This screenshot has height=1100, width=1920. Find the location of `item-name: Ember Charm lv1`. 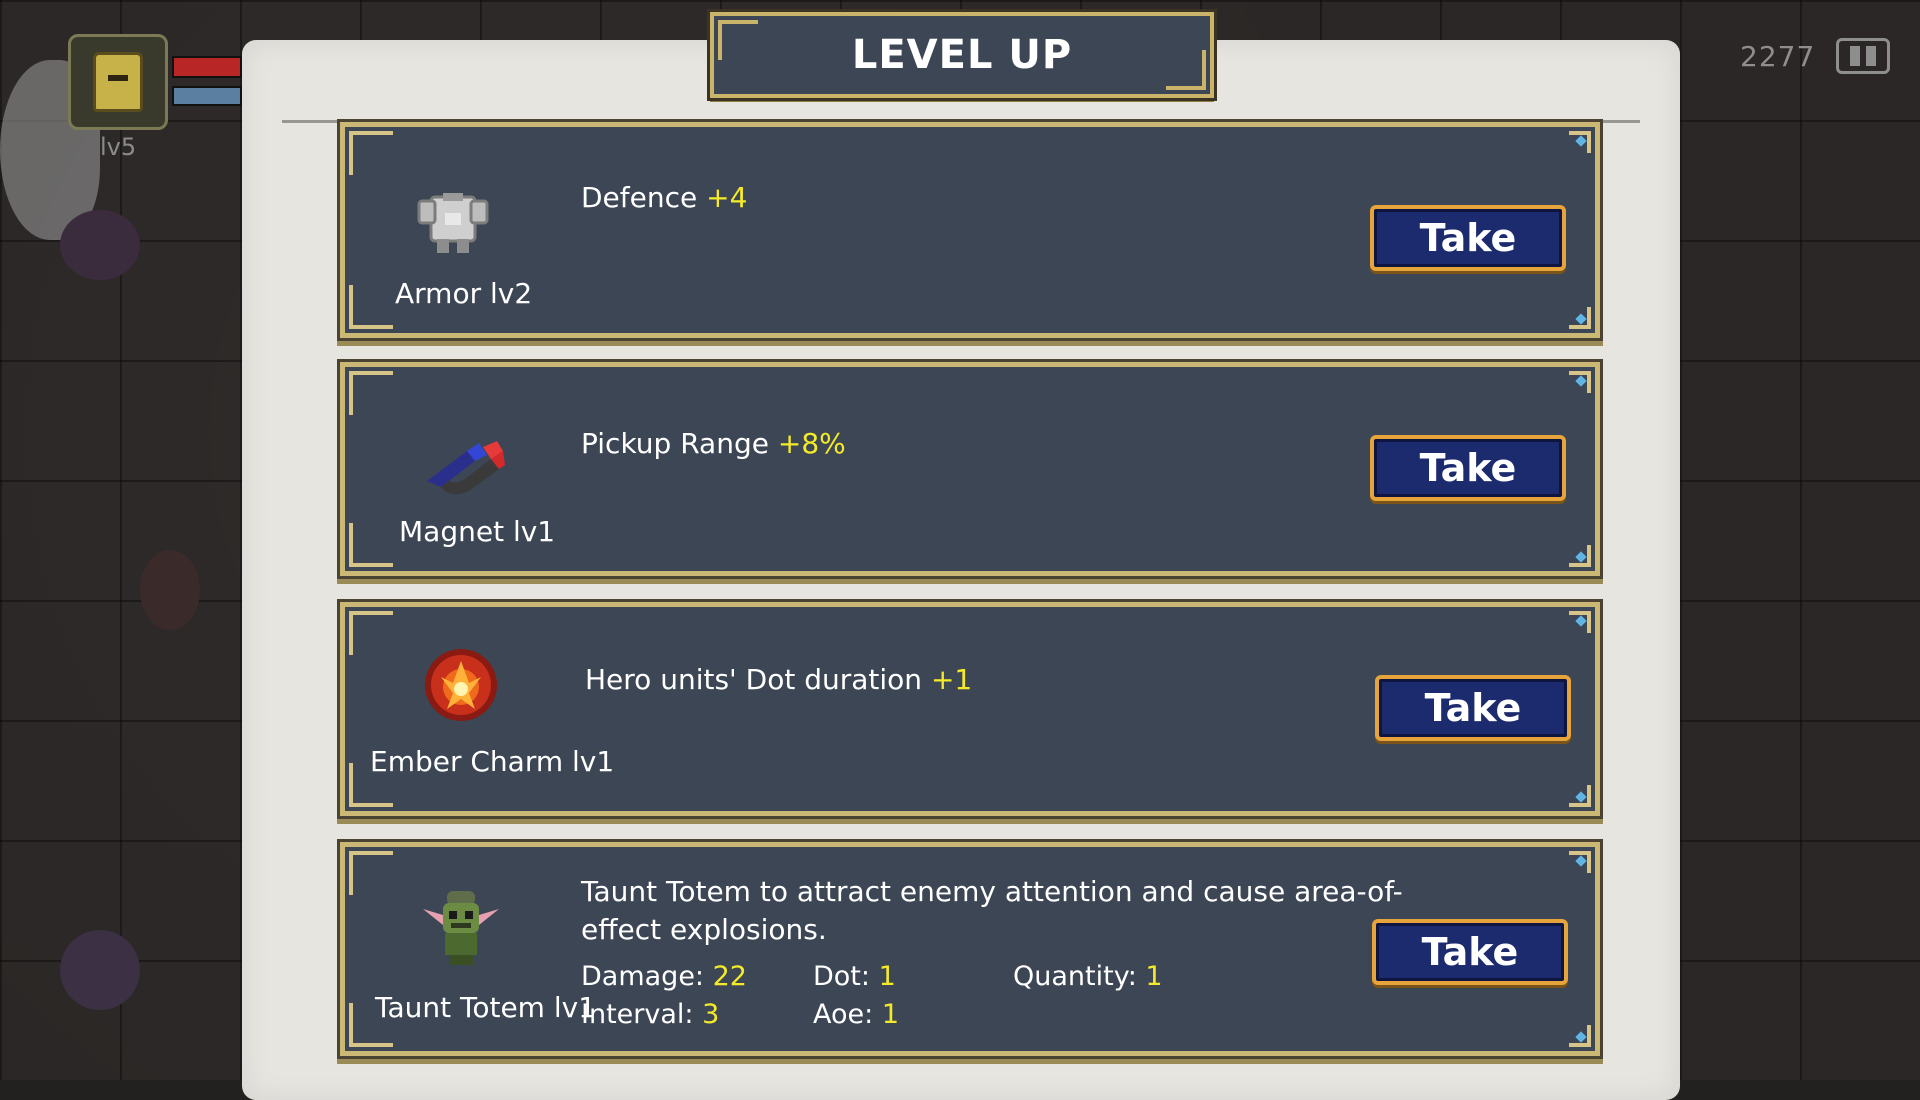

item-name: Ember Charm lv1 is located at coordinates (492, 761).